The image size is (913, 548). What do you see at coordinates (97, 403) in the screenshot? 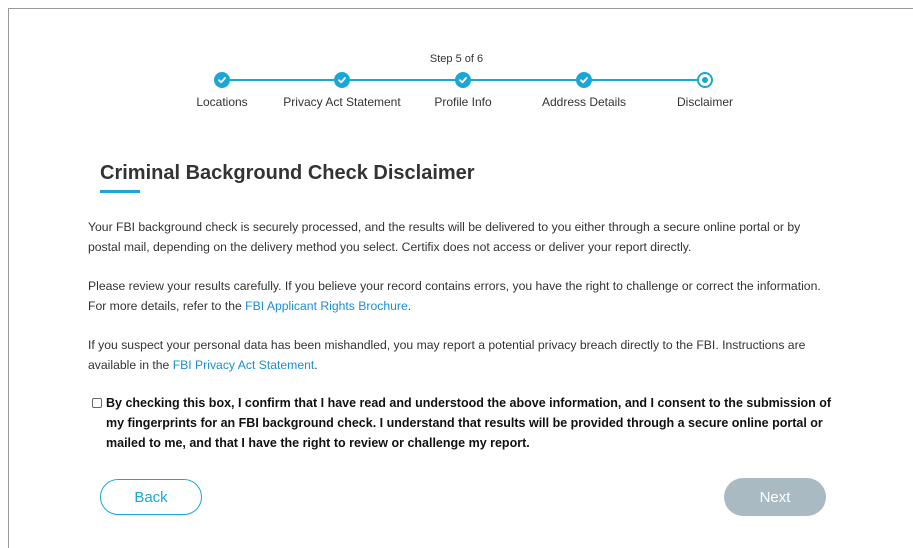
I see `consent-checkbox` at bounding box center [97, 403].